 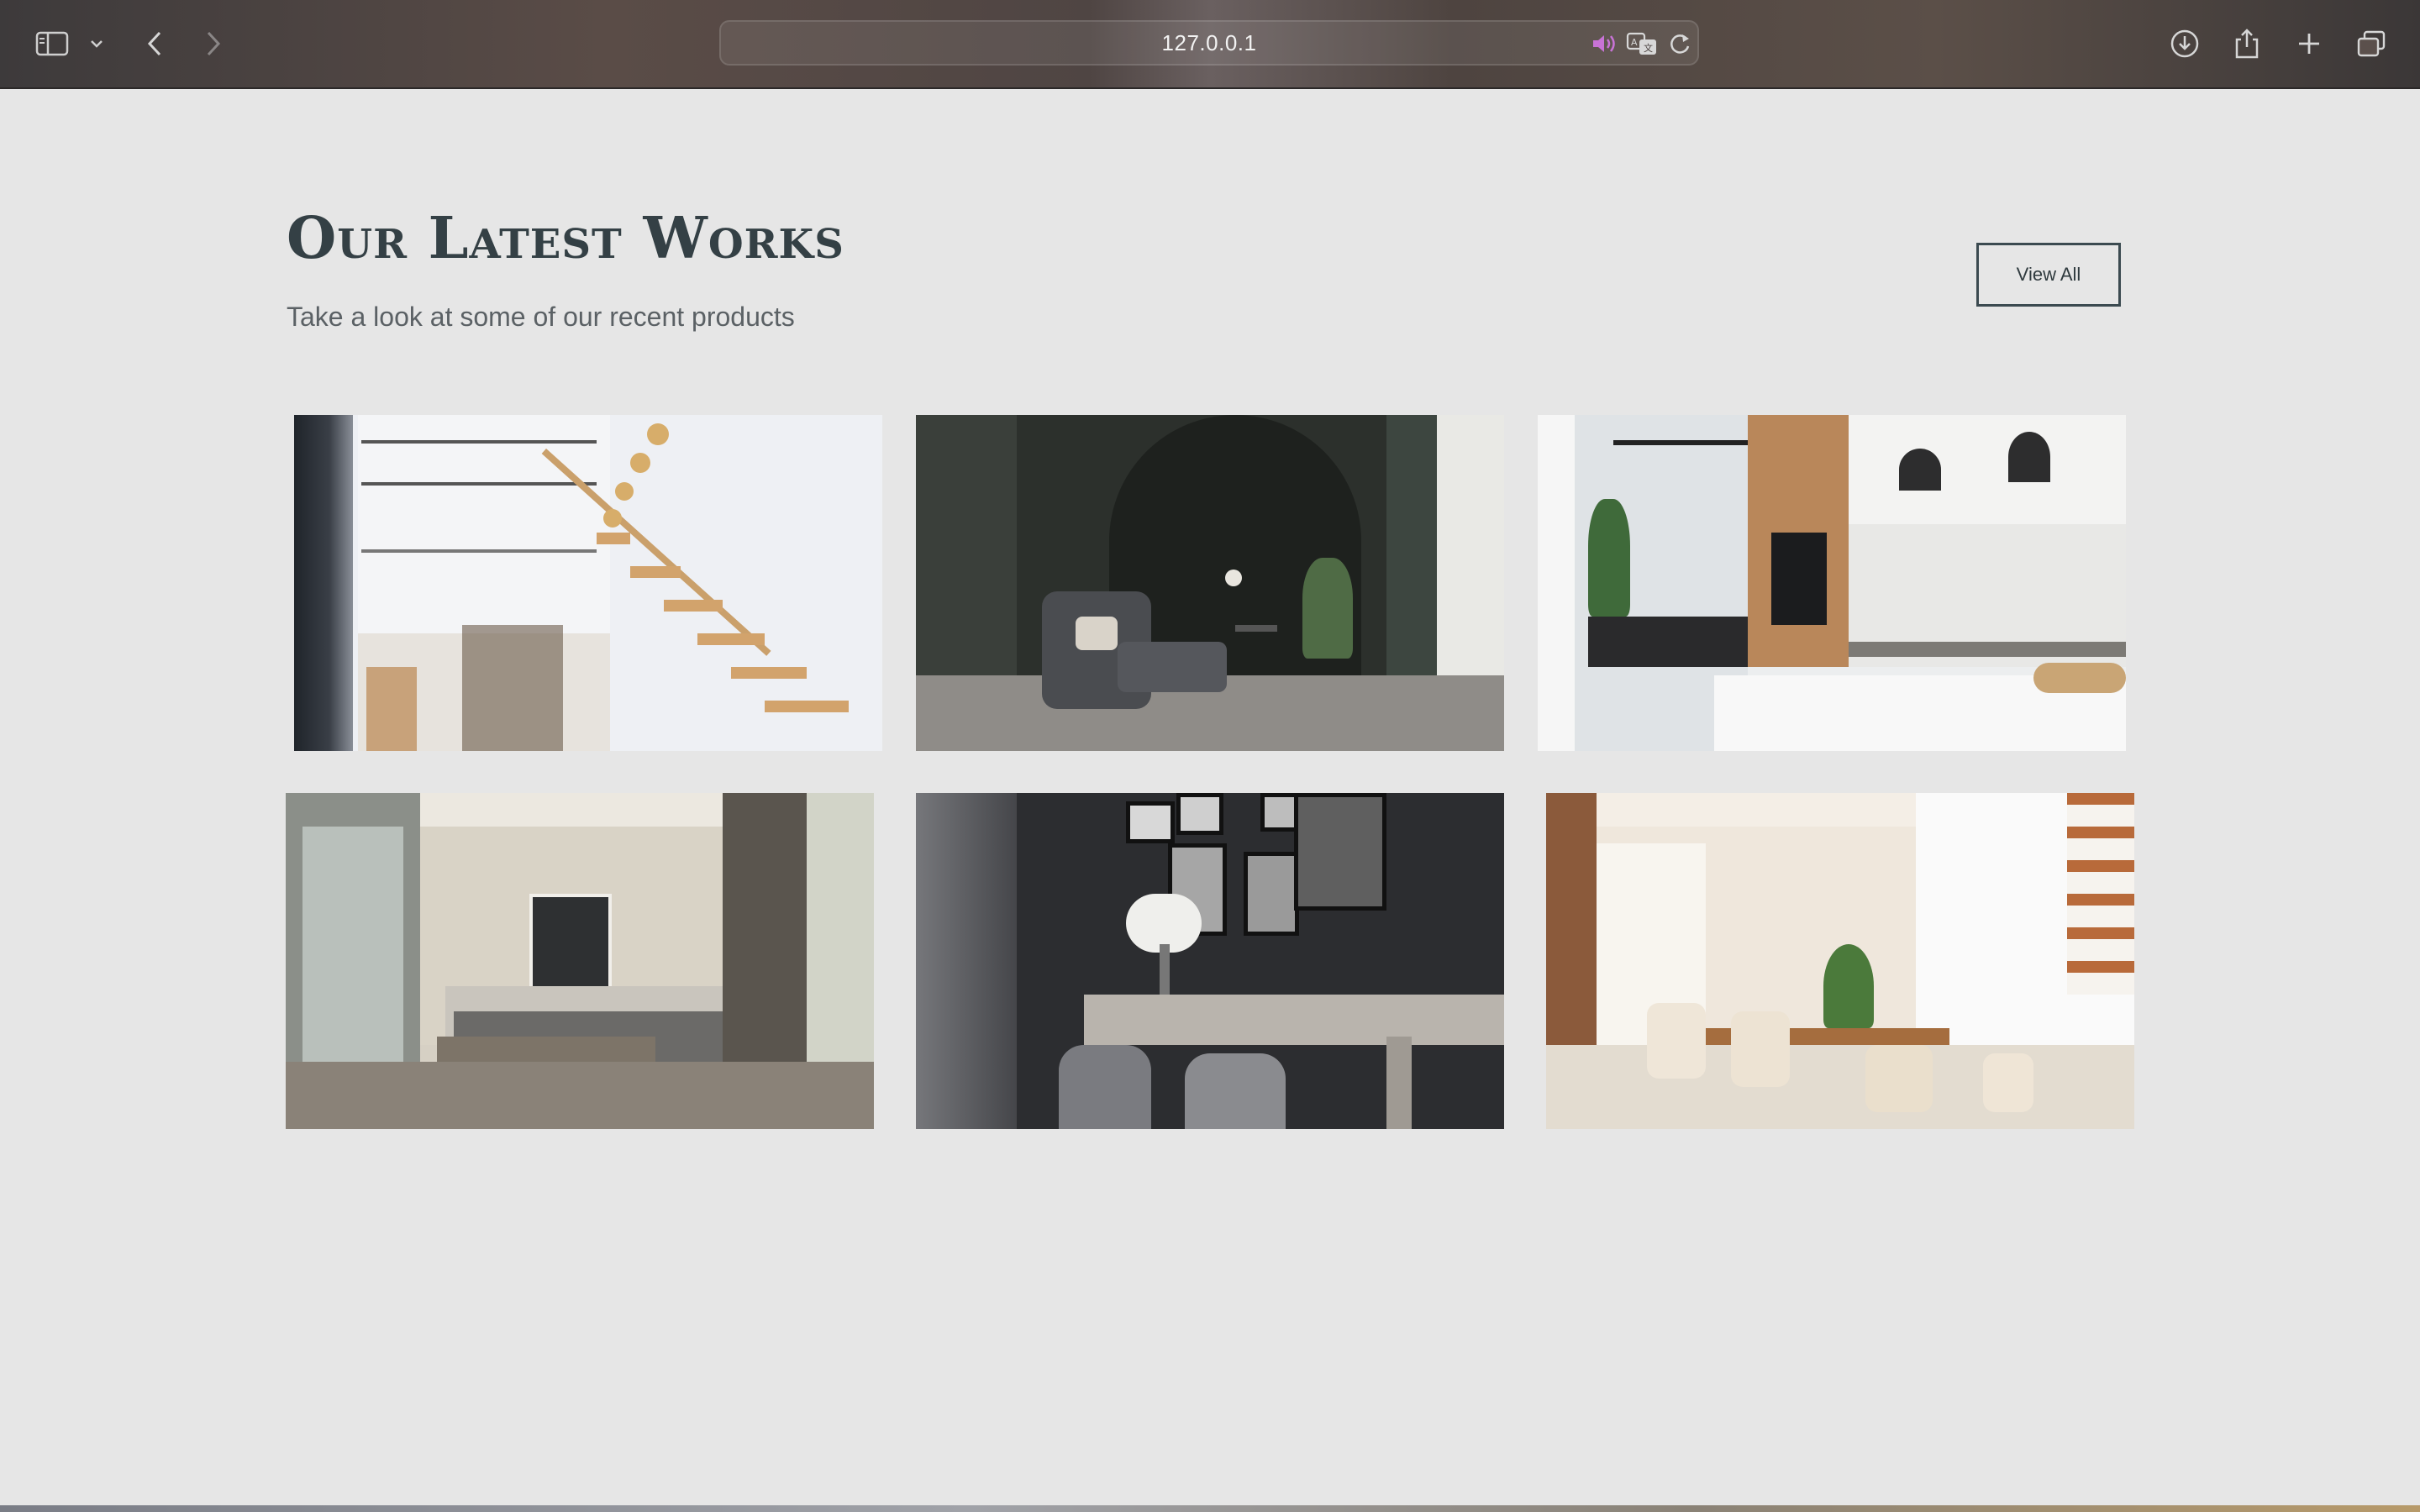 I want to click on section-title: Our Latest Works, so click(x=566, y=238).